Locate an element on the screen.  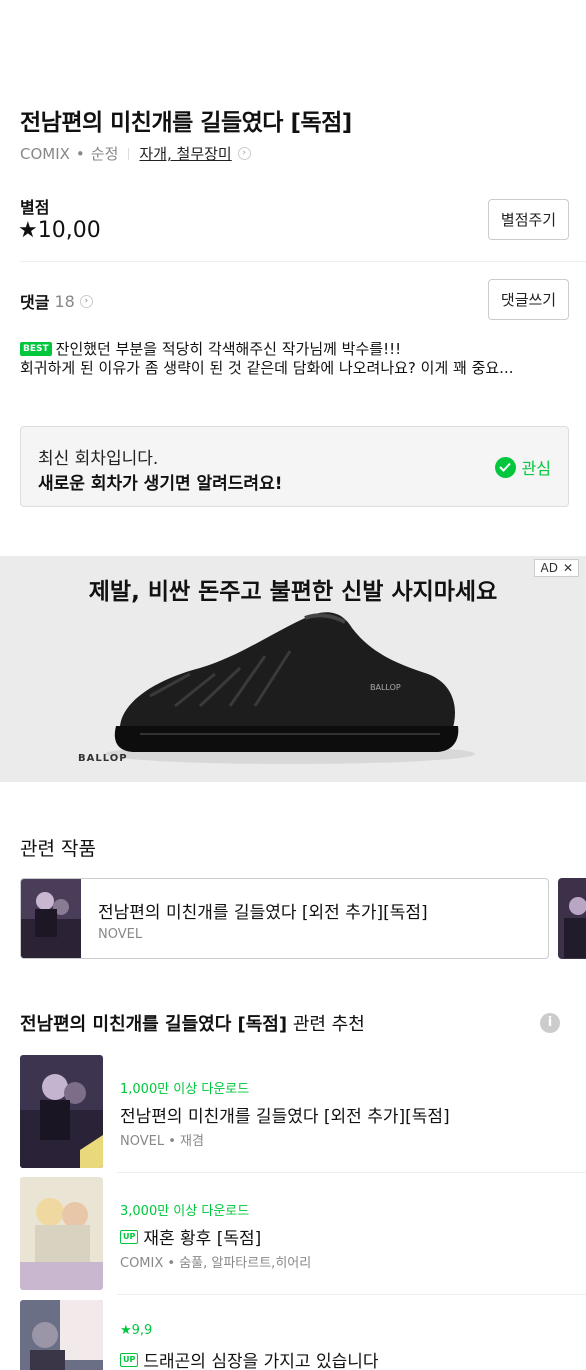
best-comment-text: 잔인했던 부분을 적당히 각색해주신 작가님께 박수를!!! is located at coordinates (228, 349).